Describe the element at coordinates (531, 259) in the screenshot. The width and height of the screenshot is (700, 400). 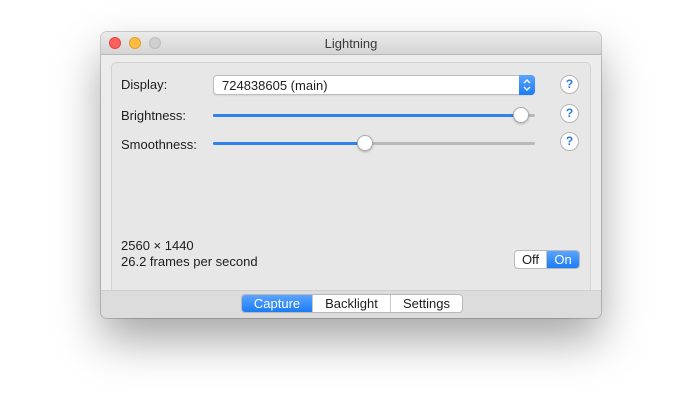
I see `toggle-off-button: Off` at that location.